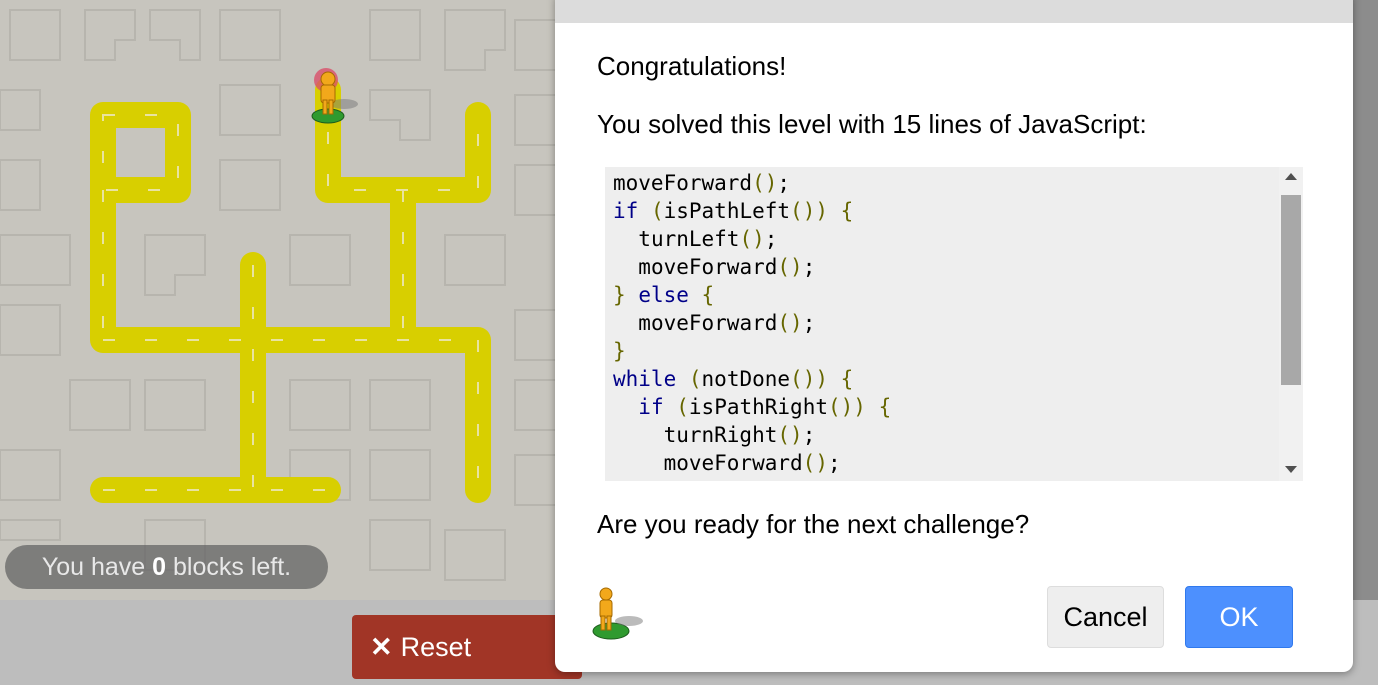 Image resolution: width=1378 pixels, height=685 pixels. Describe the element at coordinates (97, 567) in the screenshot. I see `blocks-left-prefix: You have` at that location.